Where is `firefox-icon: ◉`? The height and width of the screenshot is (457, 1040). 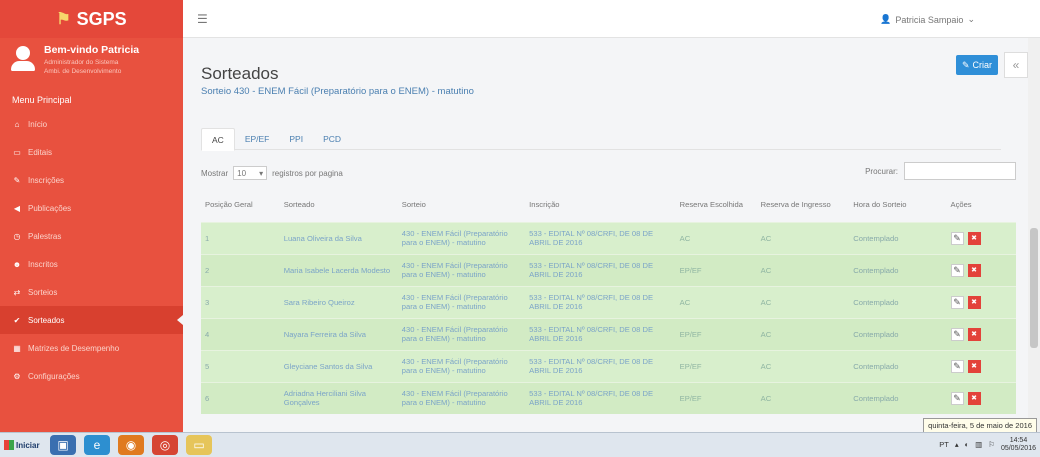
firefox-icon: ◉ is located at coordinates (131, 445).